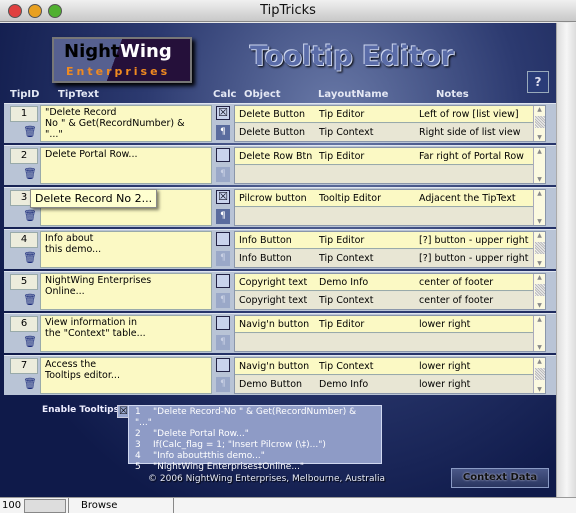  What do you see at coordinates (24, 240) in the screenshot?
I see `tipid-field: 4` at bounding box center [24, 240].